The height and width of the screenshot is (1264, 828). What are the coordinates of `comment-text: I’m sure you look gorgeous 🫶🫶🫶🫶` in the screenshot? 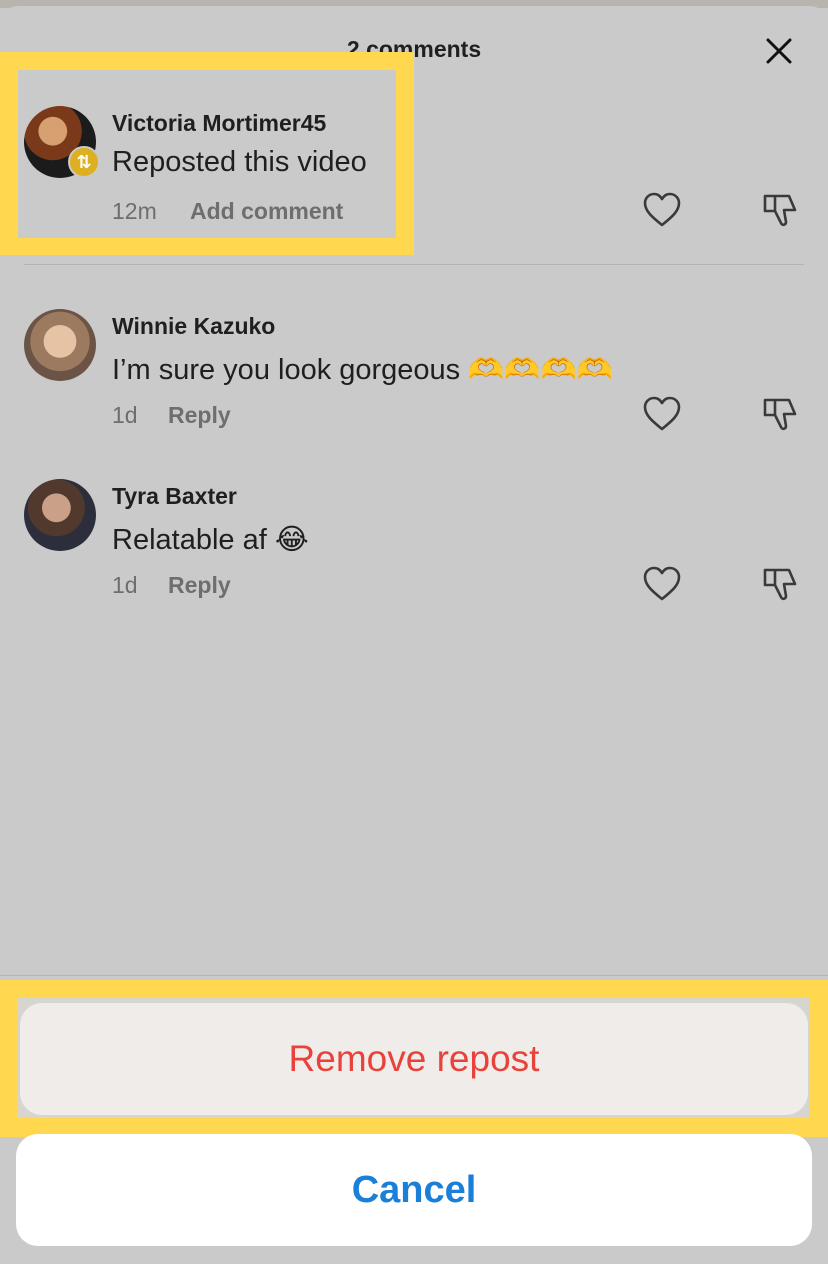 It's located at (362, 370).